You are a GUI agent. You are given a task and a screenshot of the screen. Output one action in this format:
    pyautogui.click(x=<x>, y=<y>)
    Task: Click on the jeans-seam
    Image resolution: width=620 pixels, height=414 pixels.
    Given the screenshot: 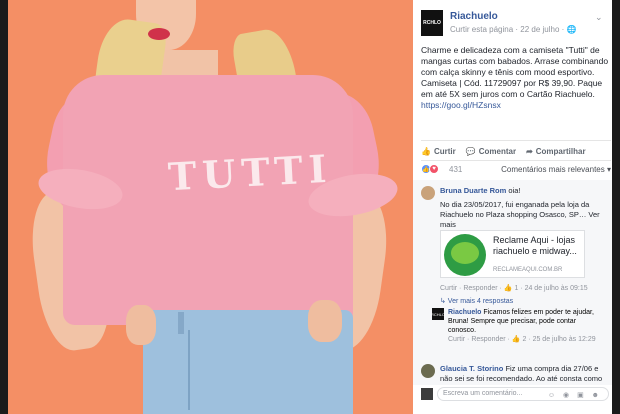 What is the action you would take?
    pyautogui.click(x=189, y=370)
    